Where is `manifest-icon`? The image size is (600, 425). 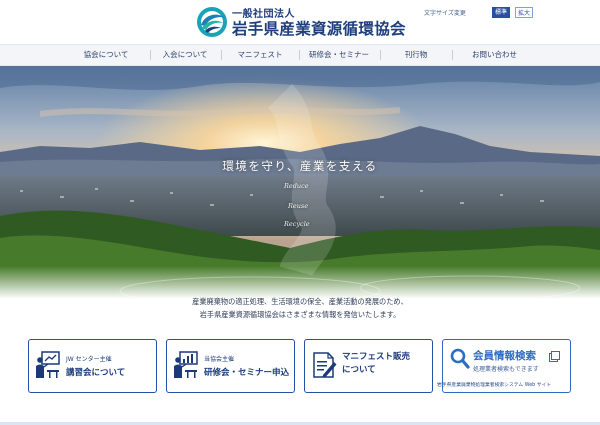
manifest-icon is located at coordinates (325, 365).